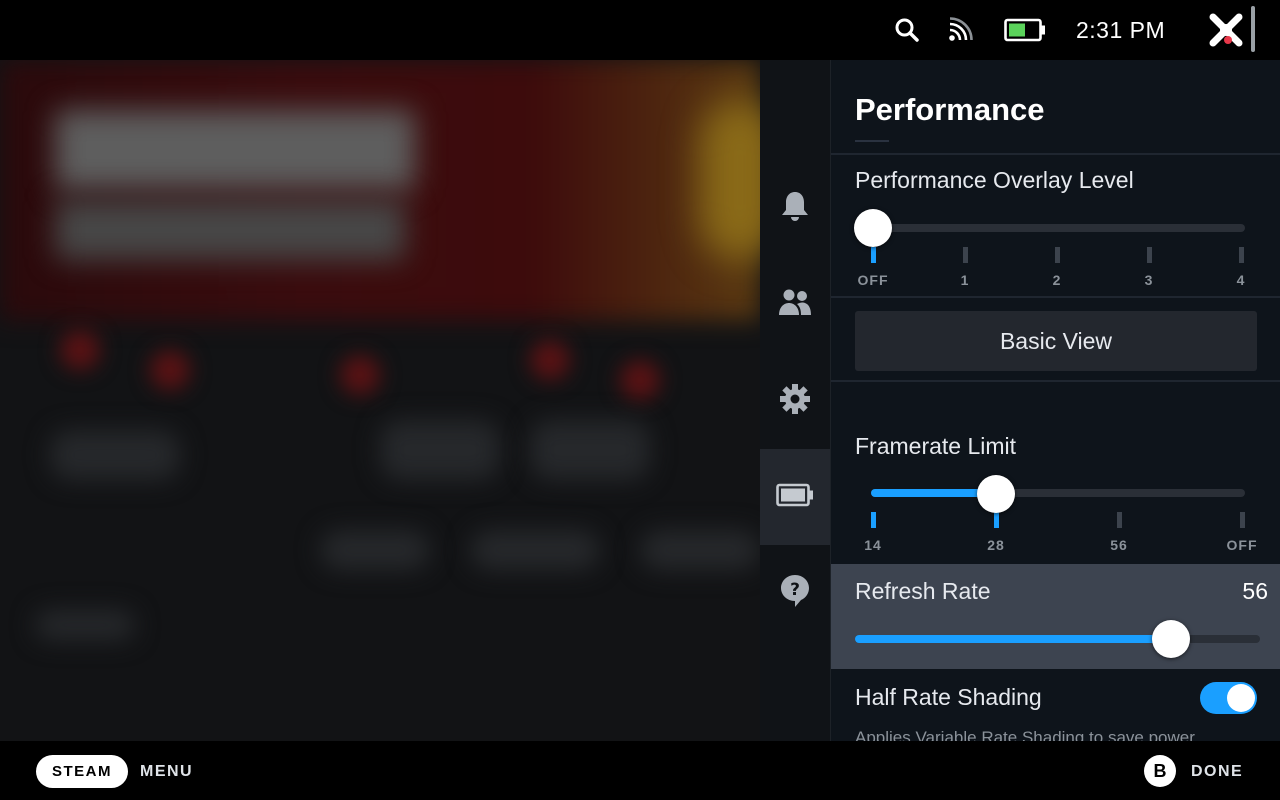  I want to click on menu-label: MENU, so click(167, 771).